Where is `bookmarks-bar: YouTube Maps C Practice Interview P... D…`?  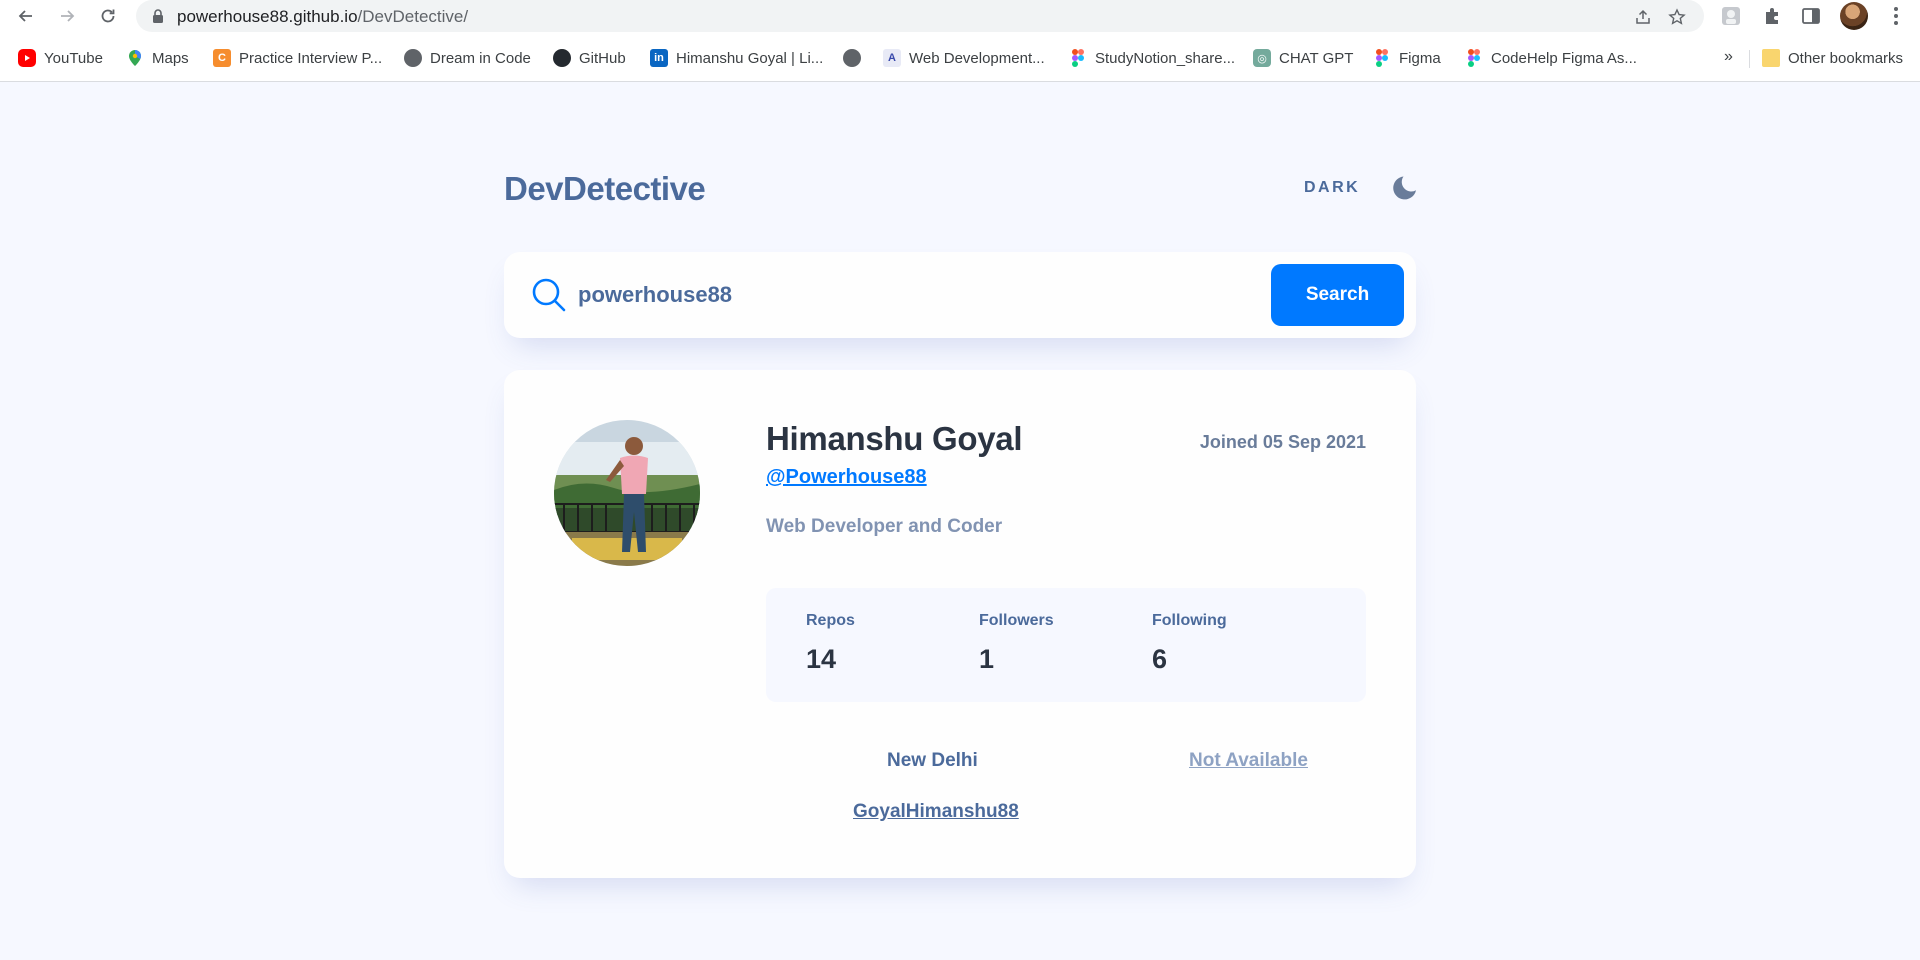
bookmarks-bar: YouTube Maps C Practice Interview P... D… is located at coordinates (960, 58).